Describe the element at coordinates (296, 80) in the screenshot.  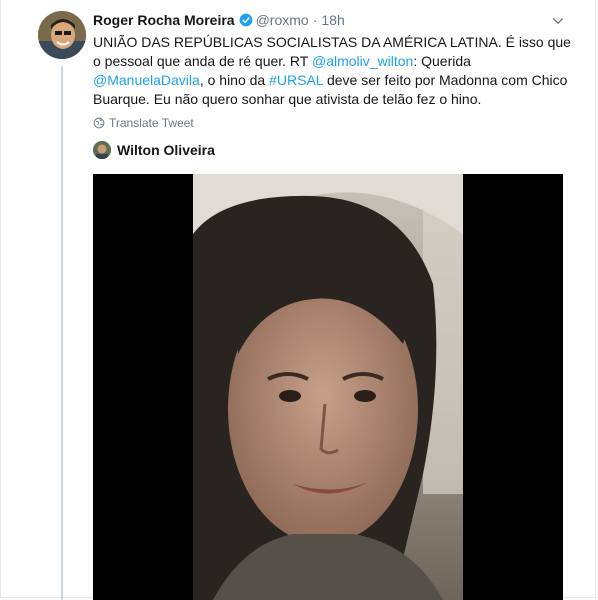
I see `hashtag-link: #URSAL` at that location.